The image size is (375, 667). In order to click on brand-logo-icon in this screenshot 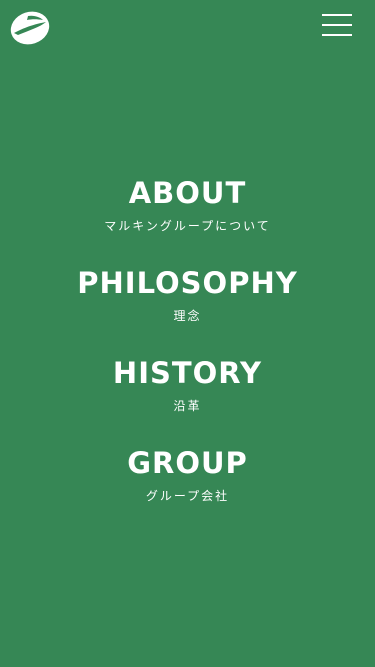, I will do `click(30, 28)`.